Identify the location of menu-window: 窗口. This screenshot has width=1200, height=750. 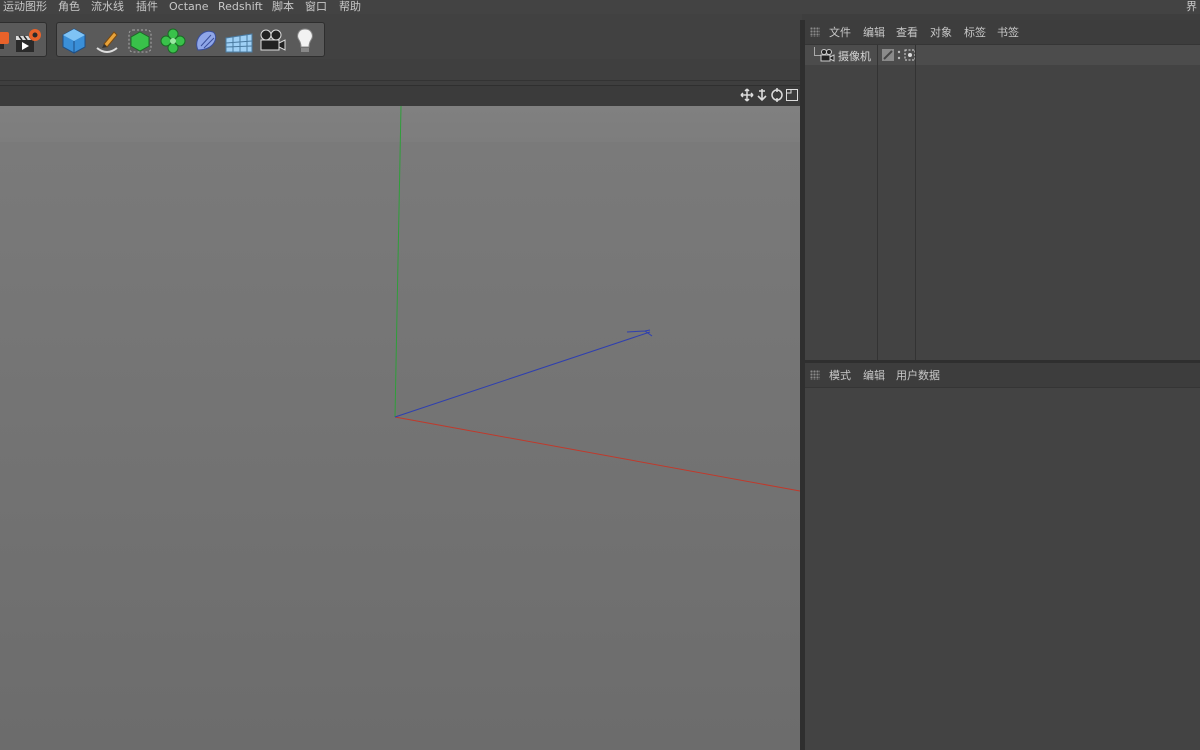
(316, 7).